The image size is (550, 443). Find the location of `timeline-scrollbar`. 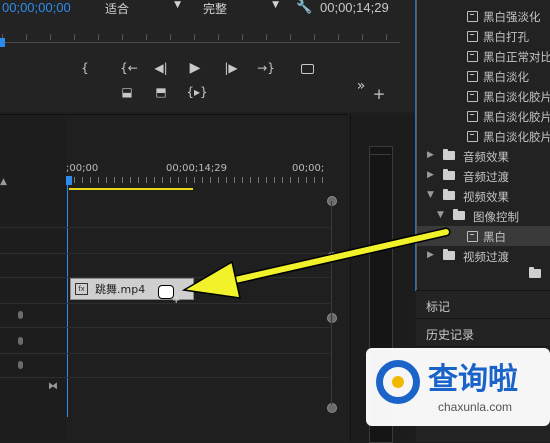

timeline-scrollbar is located at coordinates (331, 303).